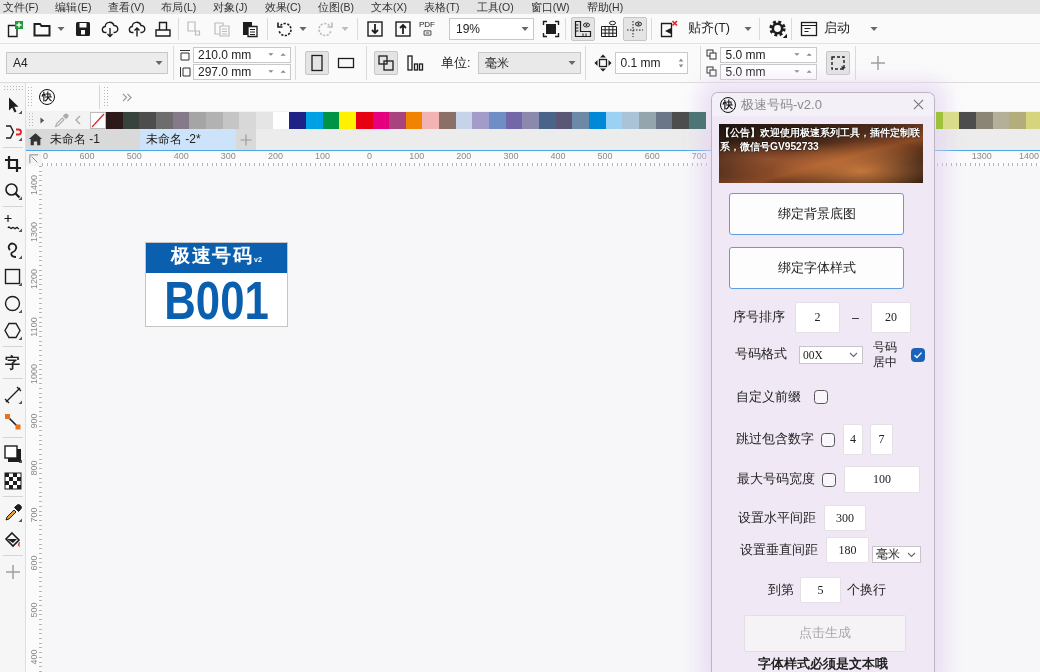 The width and height of the screenshot is (1040, 672). I want to click on import-icon, so click(375, 28).